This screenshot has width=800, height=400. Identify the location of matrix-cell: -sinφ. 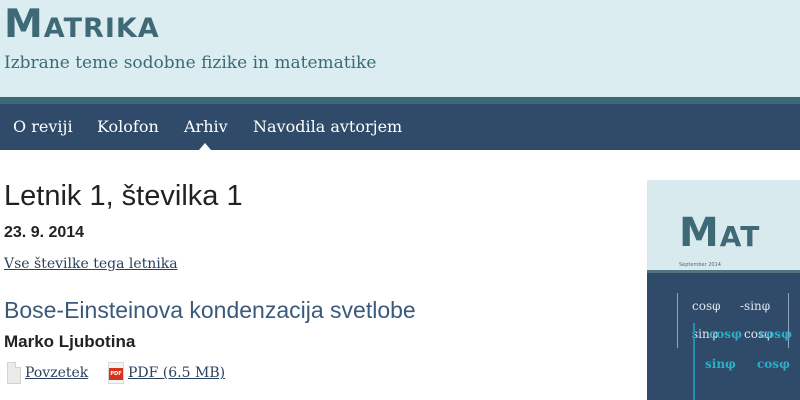
(755, 306).